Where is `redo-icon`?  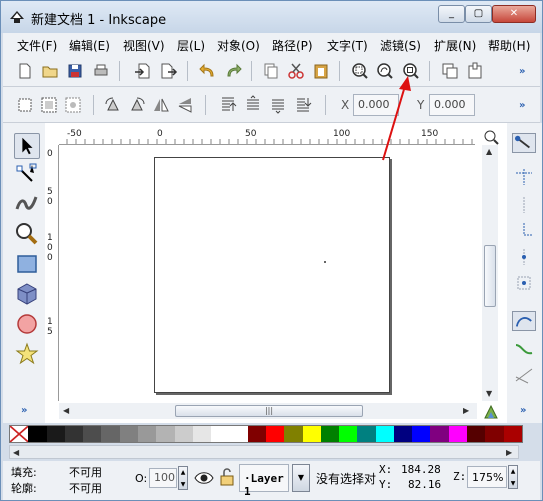
redo-icon is located at coordinates (233, 71).